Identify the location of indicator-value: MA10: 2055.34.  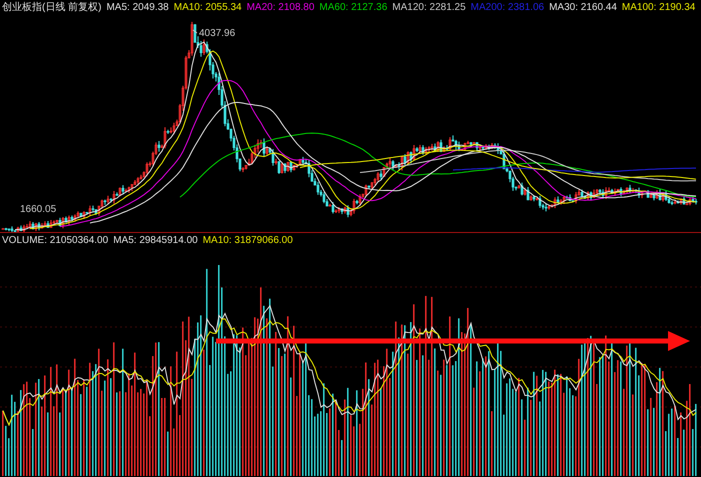
(208, 7).